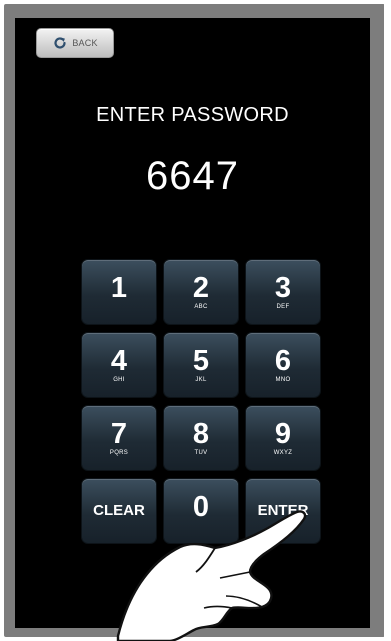  What do you see at coordinates (283, 433) in the screenshot?
I see `key-digit: 9` at bounding box center [283, 433].